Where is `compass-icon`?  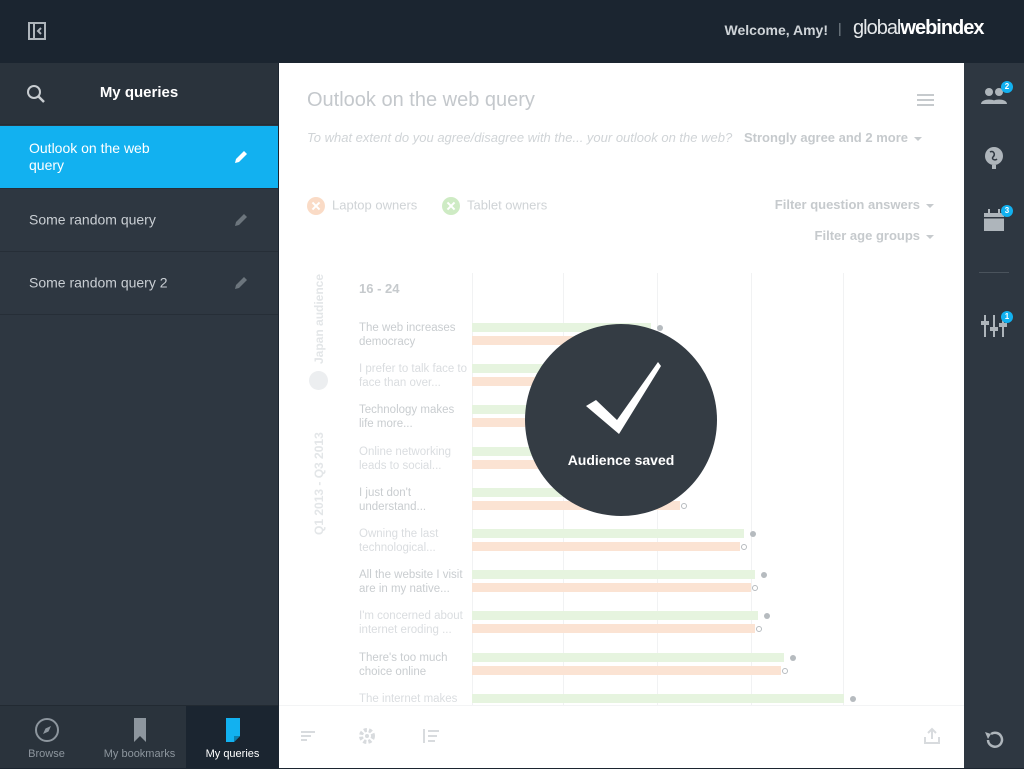
compass-icon is located at coordinates (47, 730).